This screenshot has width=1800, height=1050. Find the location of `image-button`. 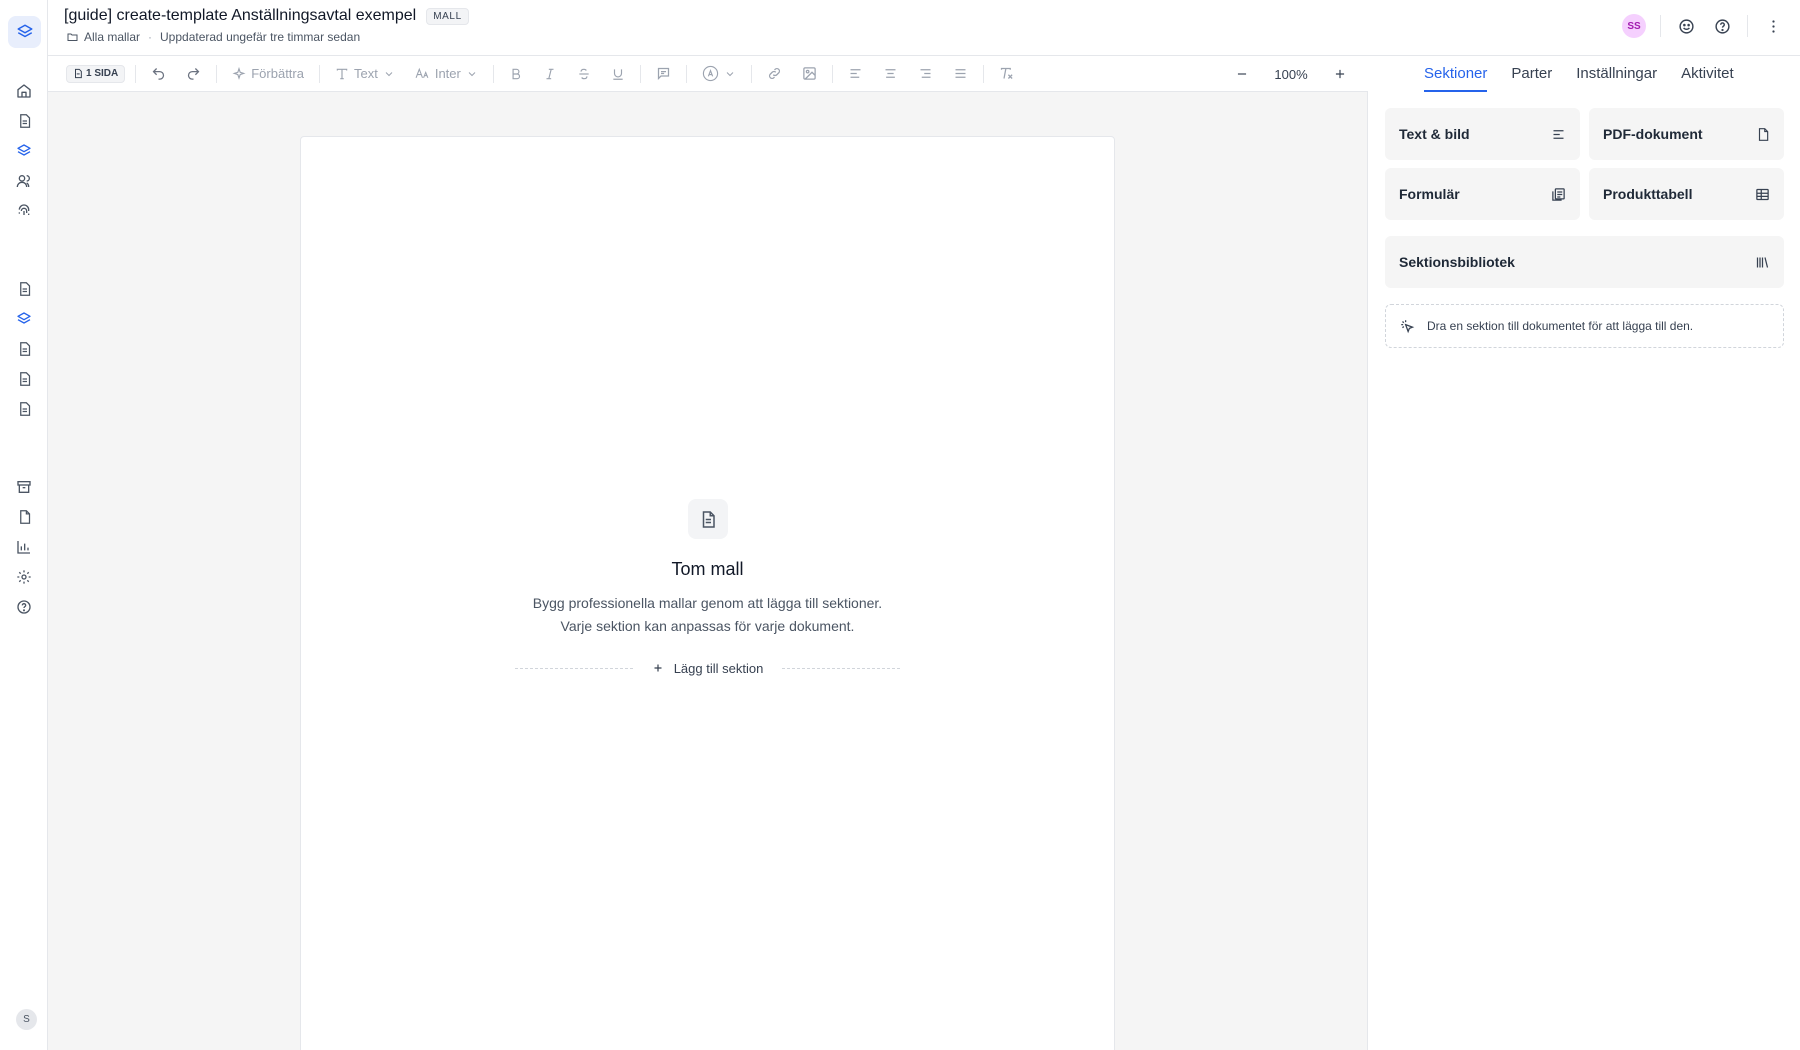

image-button is located at coordinates (809, 74).